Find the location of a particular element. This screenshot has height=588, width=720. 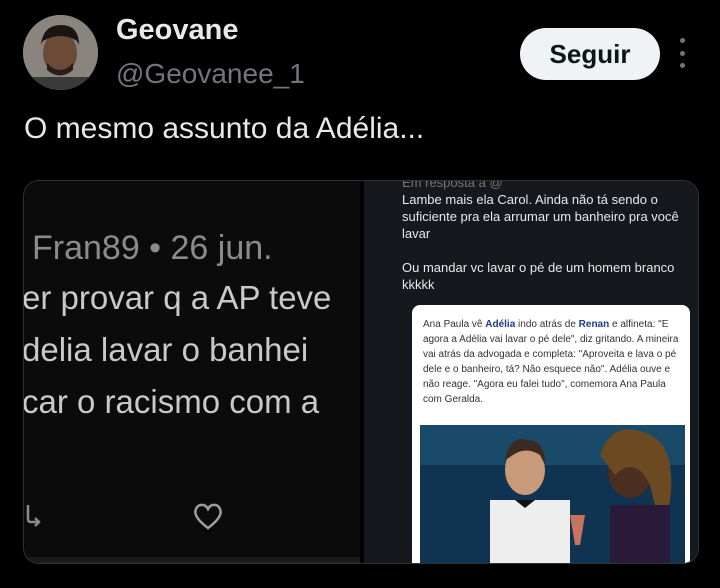

avatar-photo is located at coordinates (60, 52).